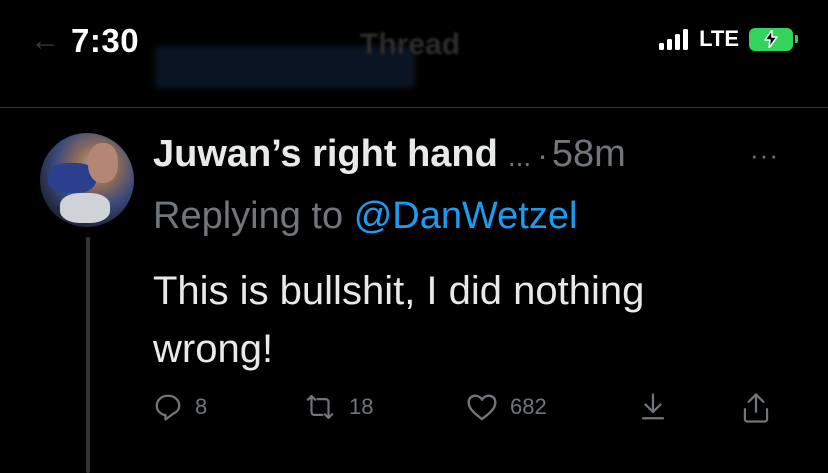 This screenshot has width=828, height=473. Describe the element at coordinates (589, 154) in the screenshot. I see `timestamp: 58m` at that location.